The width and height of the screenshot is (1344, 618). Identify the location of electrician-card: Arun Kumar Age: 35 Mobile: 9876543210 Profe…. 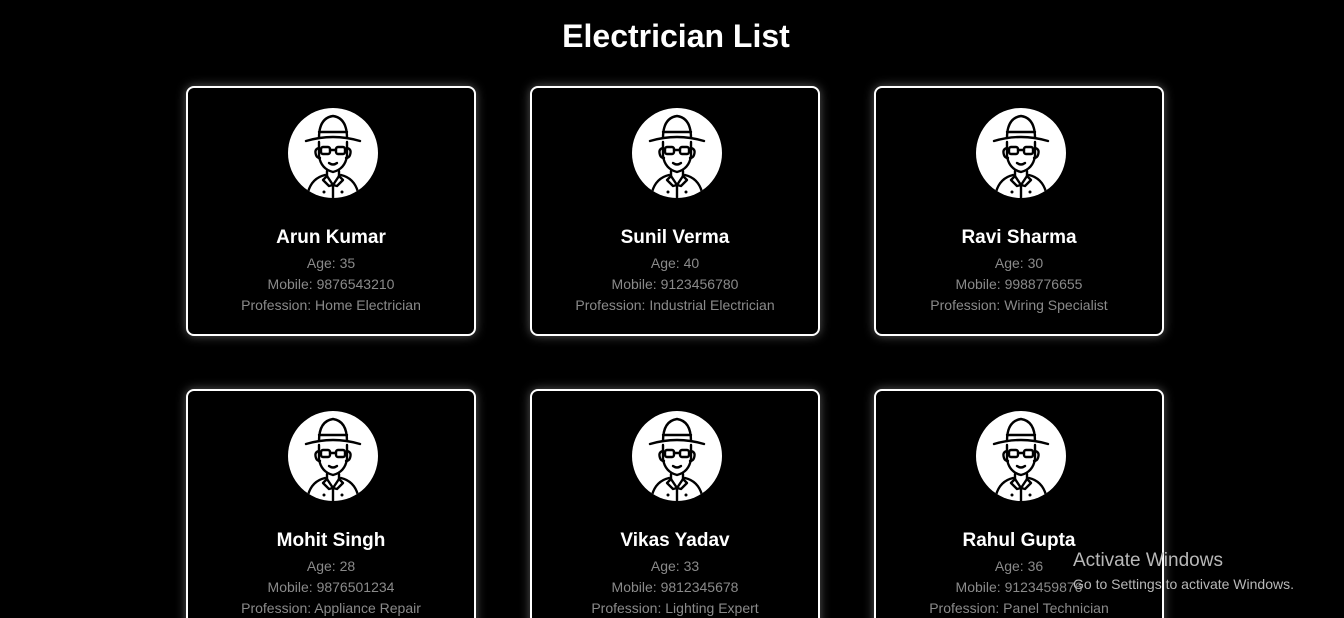
(331, 211).